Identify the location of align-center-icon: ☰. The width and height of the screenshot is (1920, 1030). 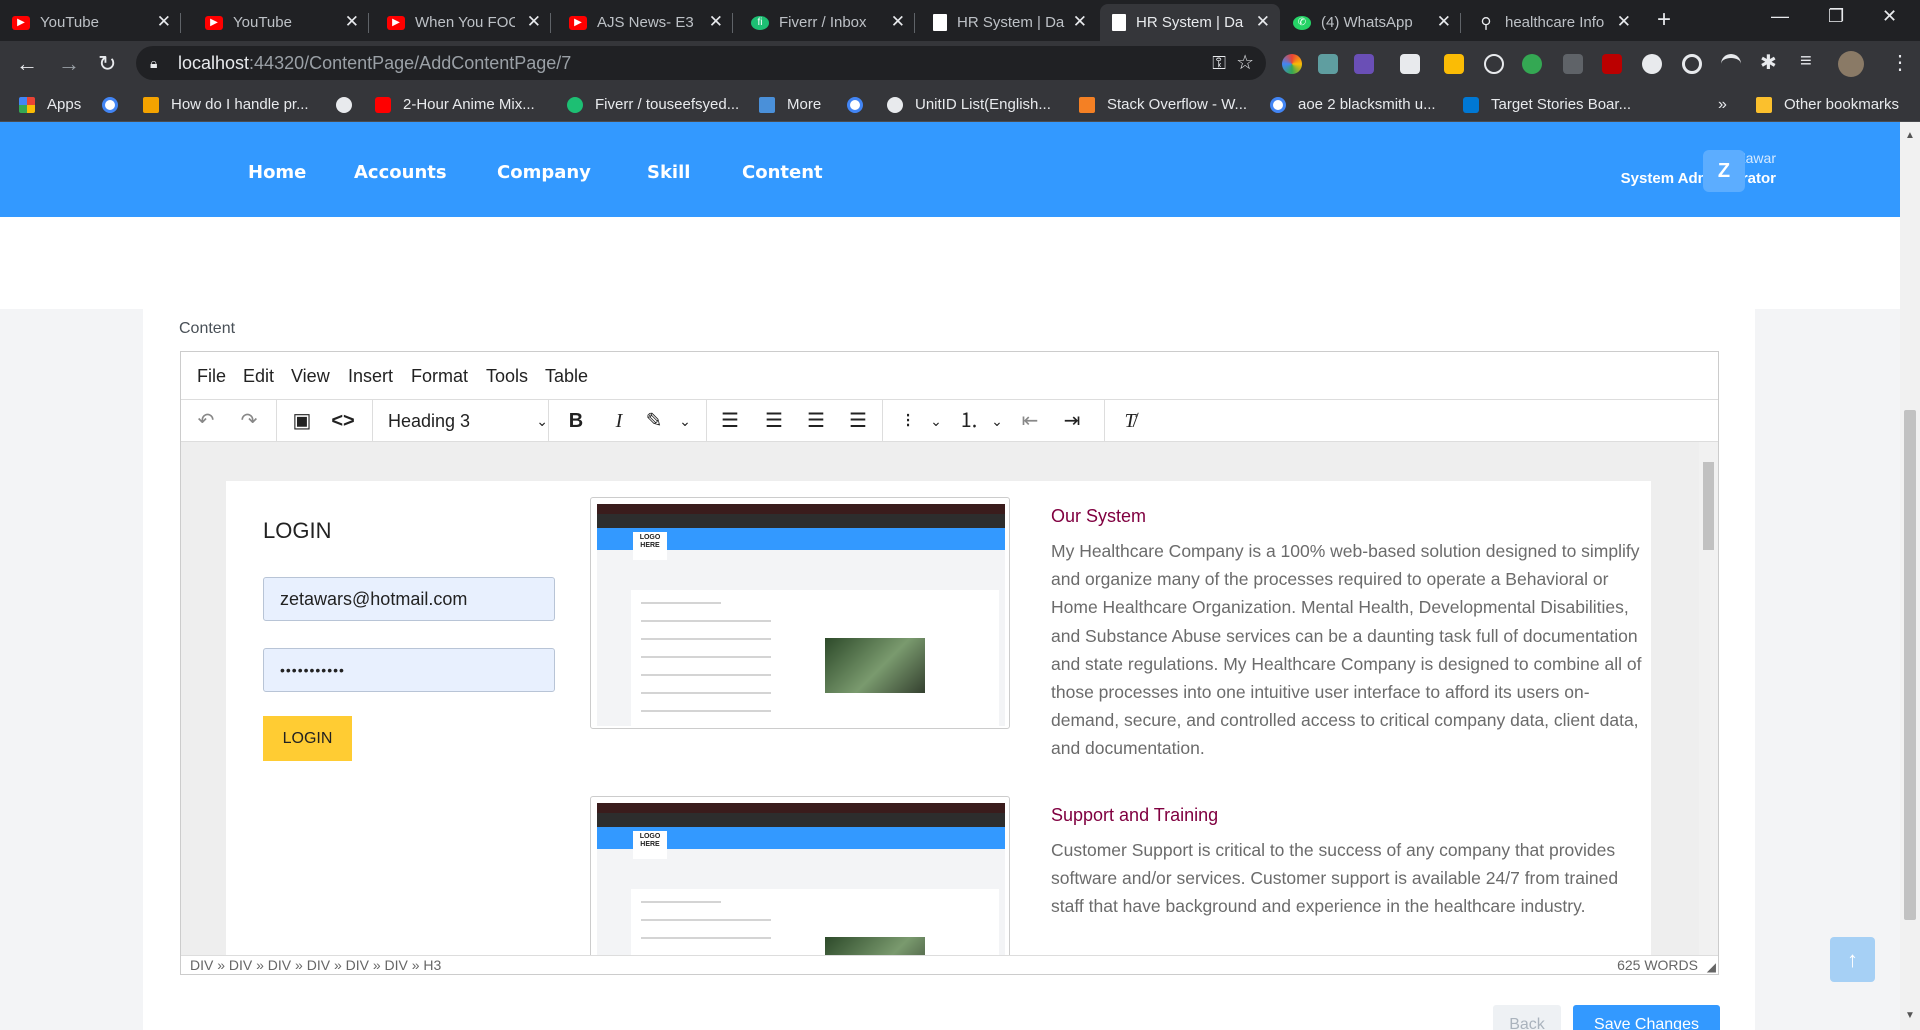
(774, 421).